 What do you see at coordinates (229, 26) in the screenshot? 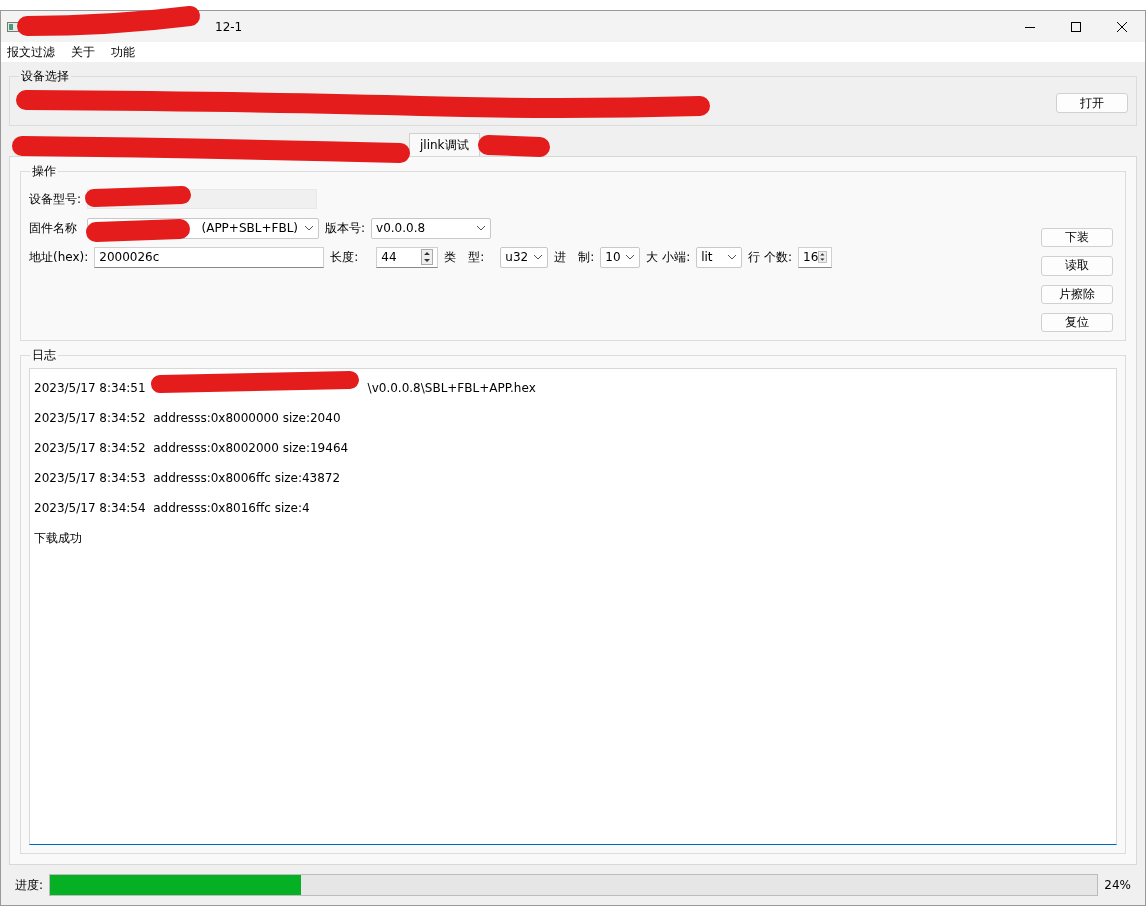
I see `window-title: 12-1` at bounding box center [229, 26].